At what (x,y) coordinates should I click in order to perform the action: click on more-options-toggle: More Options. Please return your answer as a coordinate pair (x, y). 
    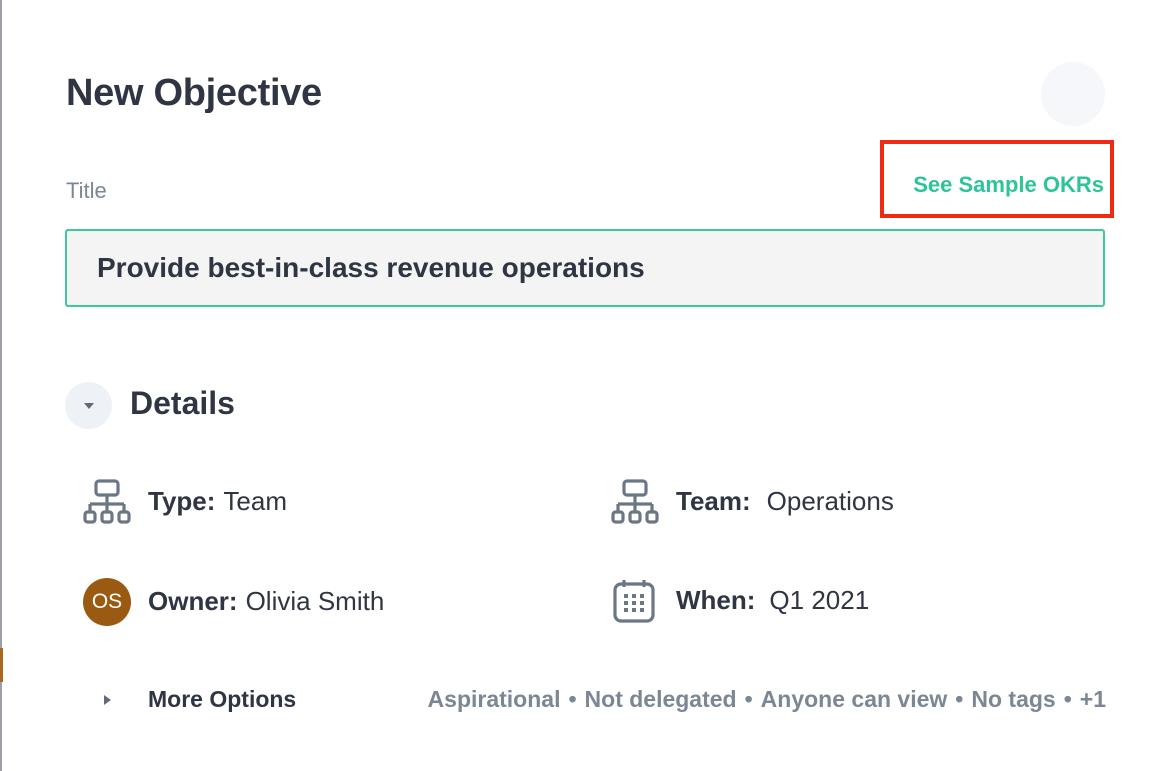
    Looking at the image, I should click on (222, 699).